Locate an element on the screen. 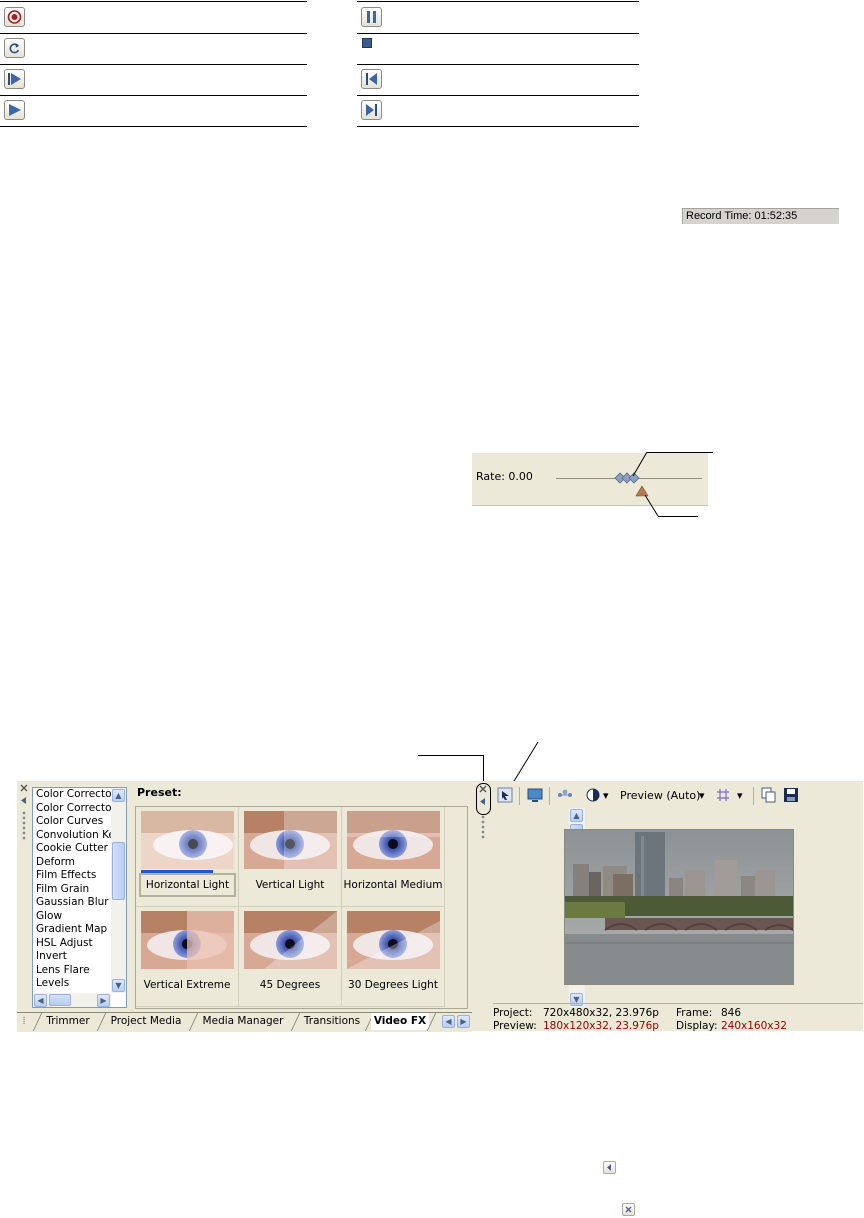 The image size is (864, 1218). info-preview-value: 180x120x32, 23.976p is located at coordinates (601, 1026).